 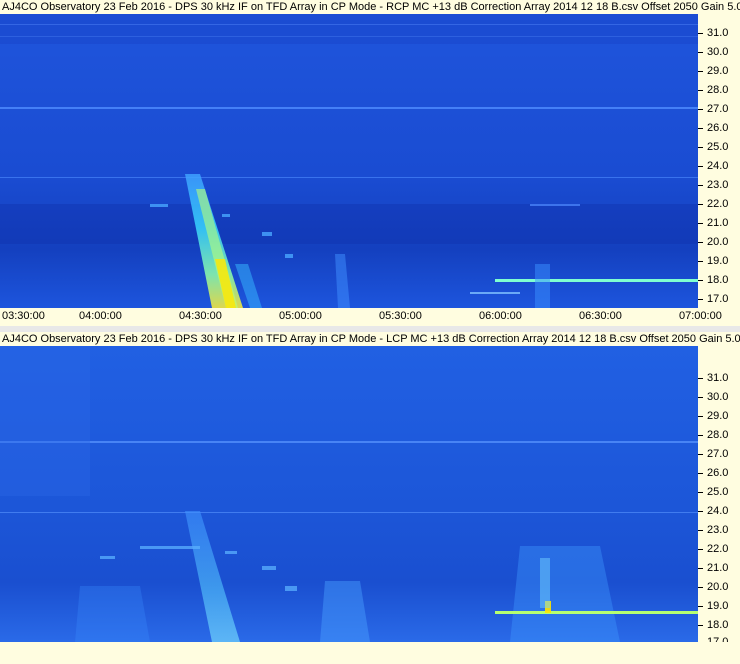 What do you see at coordinates (500, 316) in the screenshot?
I see `time-tick: 06:00:00` at bounding box center [500, 316].